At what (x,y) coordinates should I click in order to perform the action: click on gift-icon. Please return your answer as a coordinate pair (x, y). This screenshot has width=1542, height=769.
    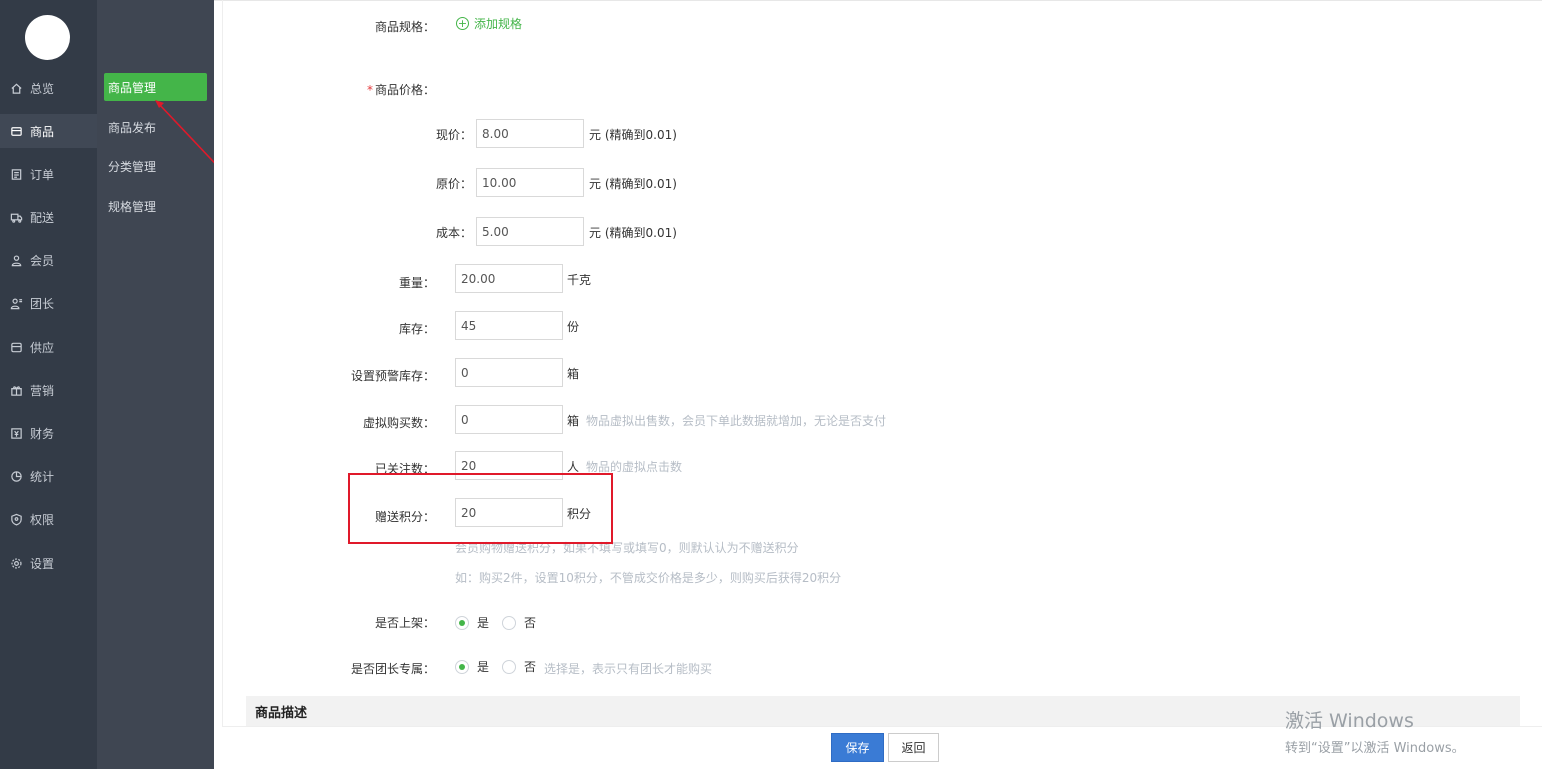
    Looking at the image, I should click on (16, 390).